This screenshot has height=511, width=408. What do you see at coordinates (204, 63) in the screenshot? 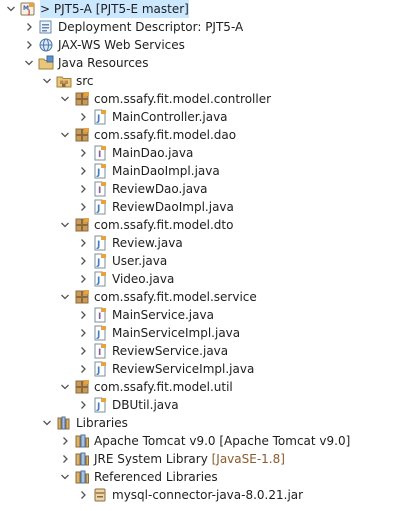
I see `tree-item-java-resources: Java Resources` at bounding box center [204, 63].